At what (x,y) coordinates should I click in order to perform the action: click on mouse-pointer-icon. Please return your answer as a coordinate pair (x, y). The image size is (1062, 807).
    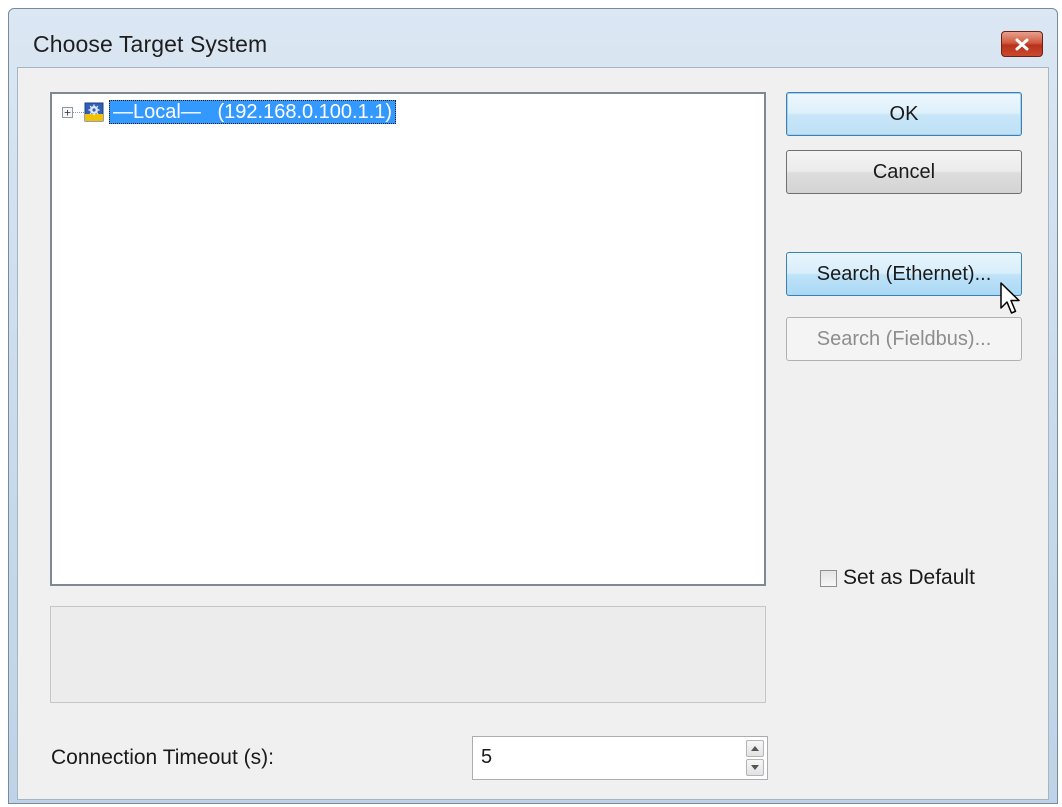
    Looking at the image, I should click on (1010, 298).